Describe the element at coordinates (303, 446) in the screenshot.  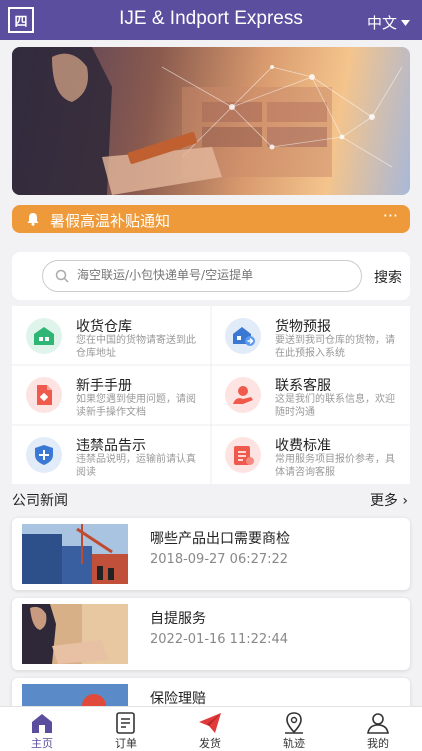
I see `service-title: 收费标准` at that location.